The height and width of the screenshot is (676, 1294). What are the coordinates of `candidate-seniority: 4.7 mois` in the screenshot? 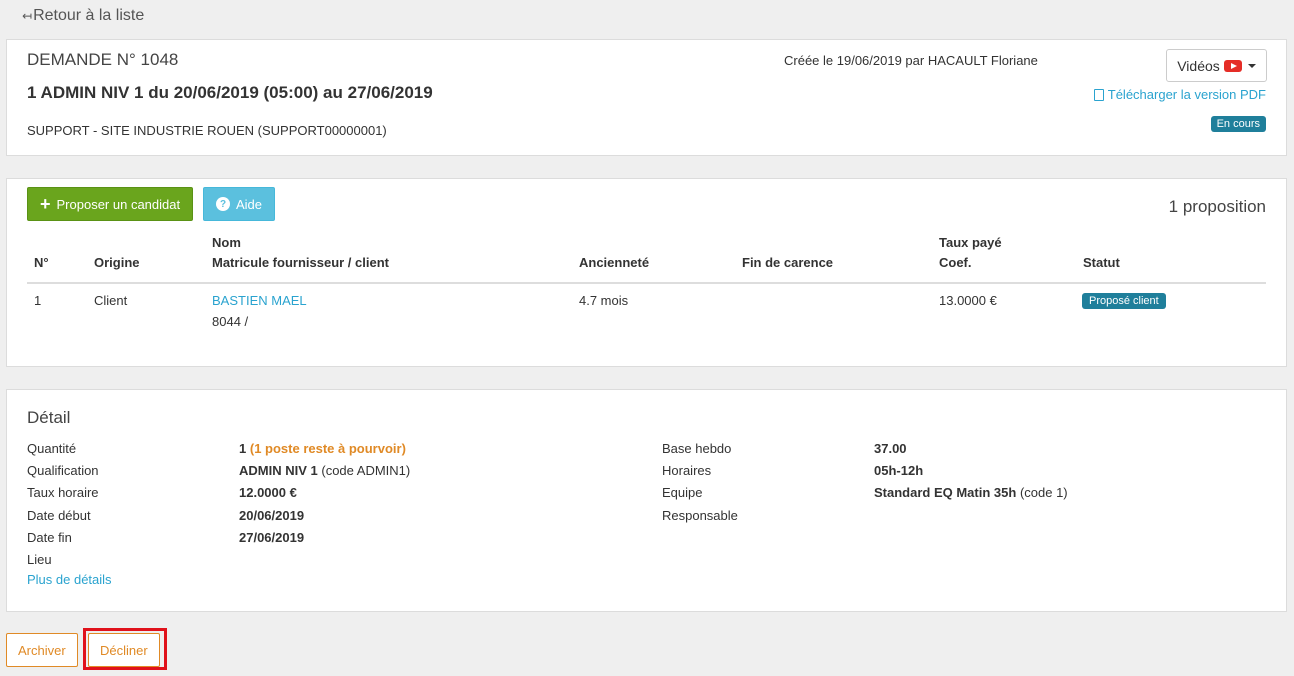 It's located at (604, 300).